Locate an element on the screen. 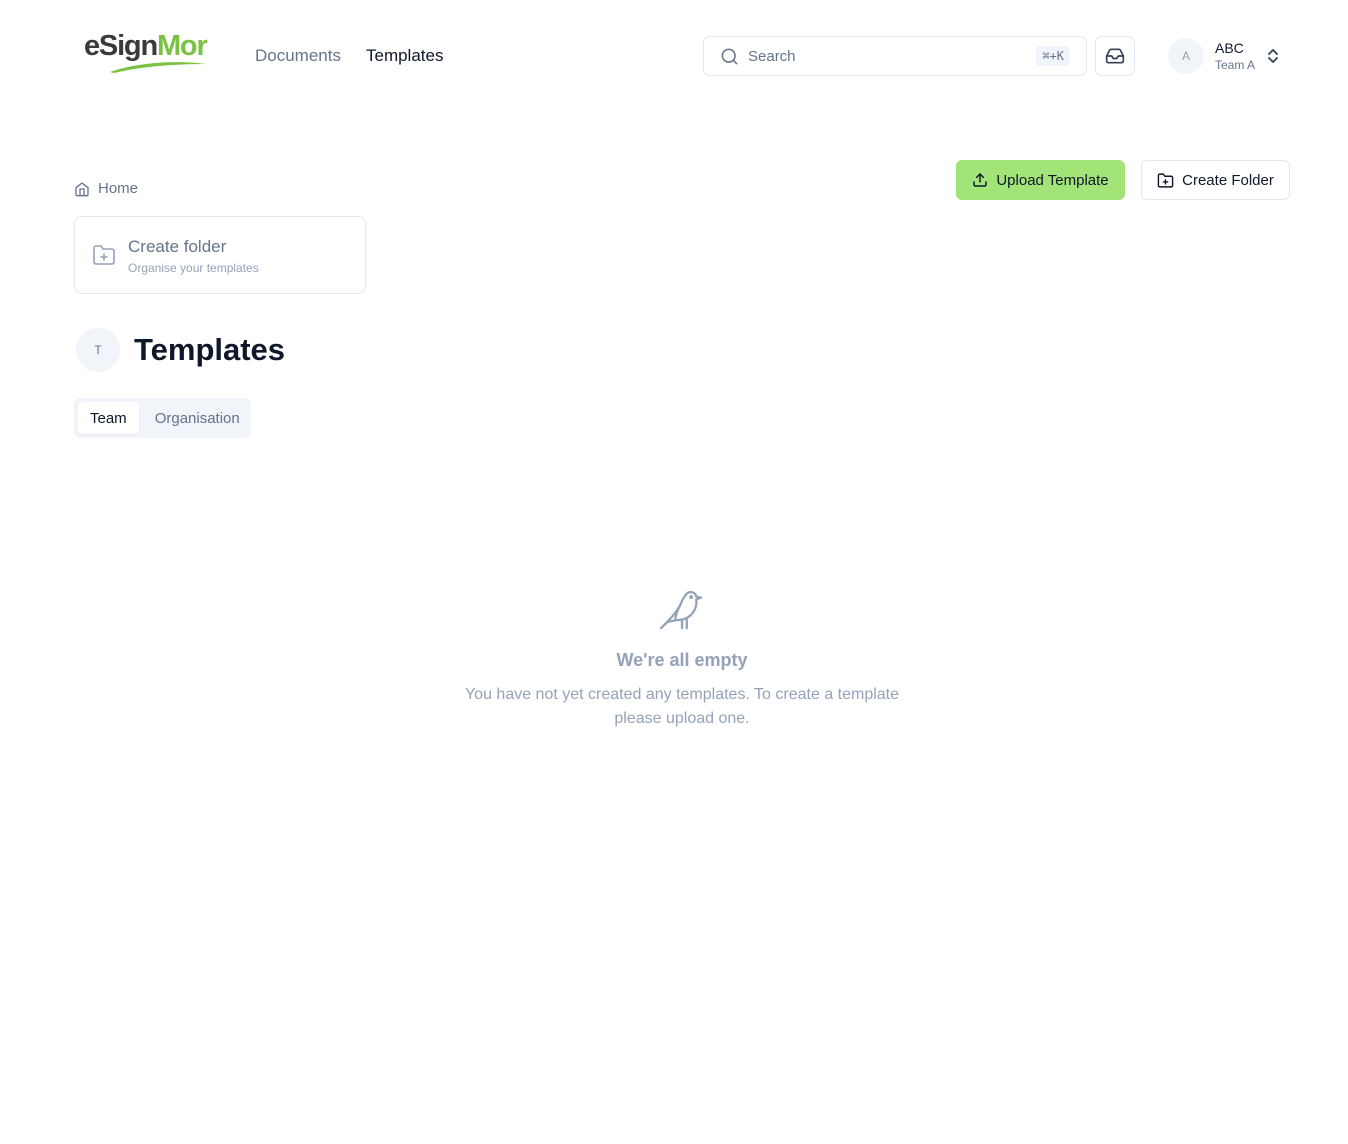  team-avatar: T is located at coordinates (98, 350).